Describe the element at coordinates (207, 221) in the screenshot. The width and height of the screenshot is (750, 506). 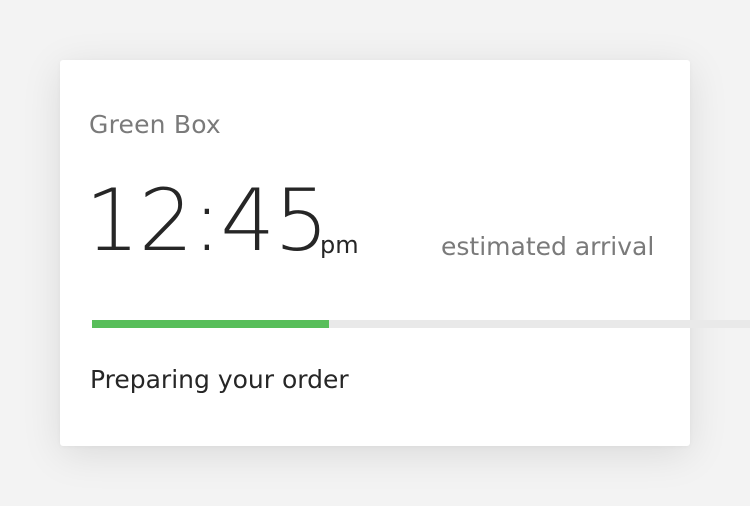
I see `eta-time: 12:45` at that location.